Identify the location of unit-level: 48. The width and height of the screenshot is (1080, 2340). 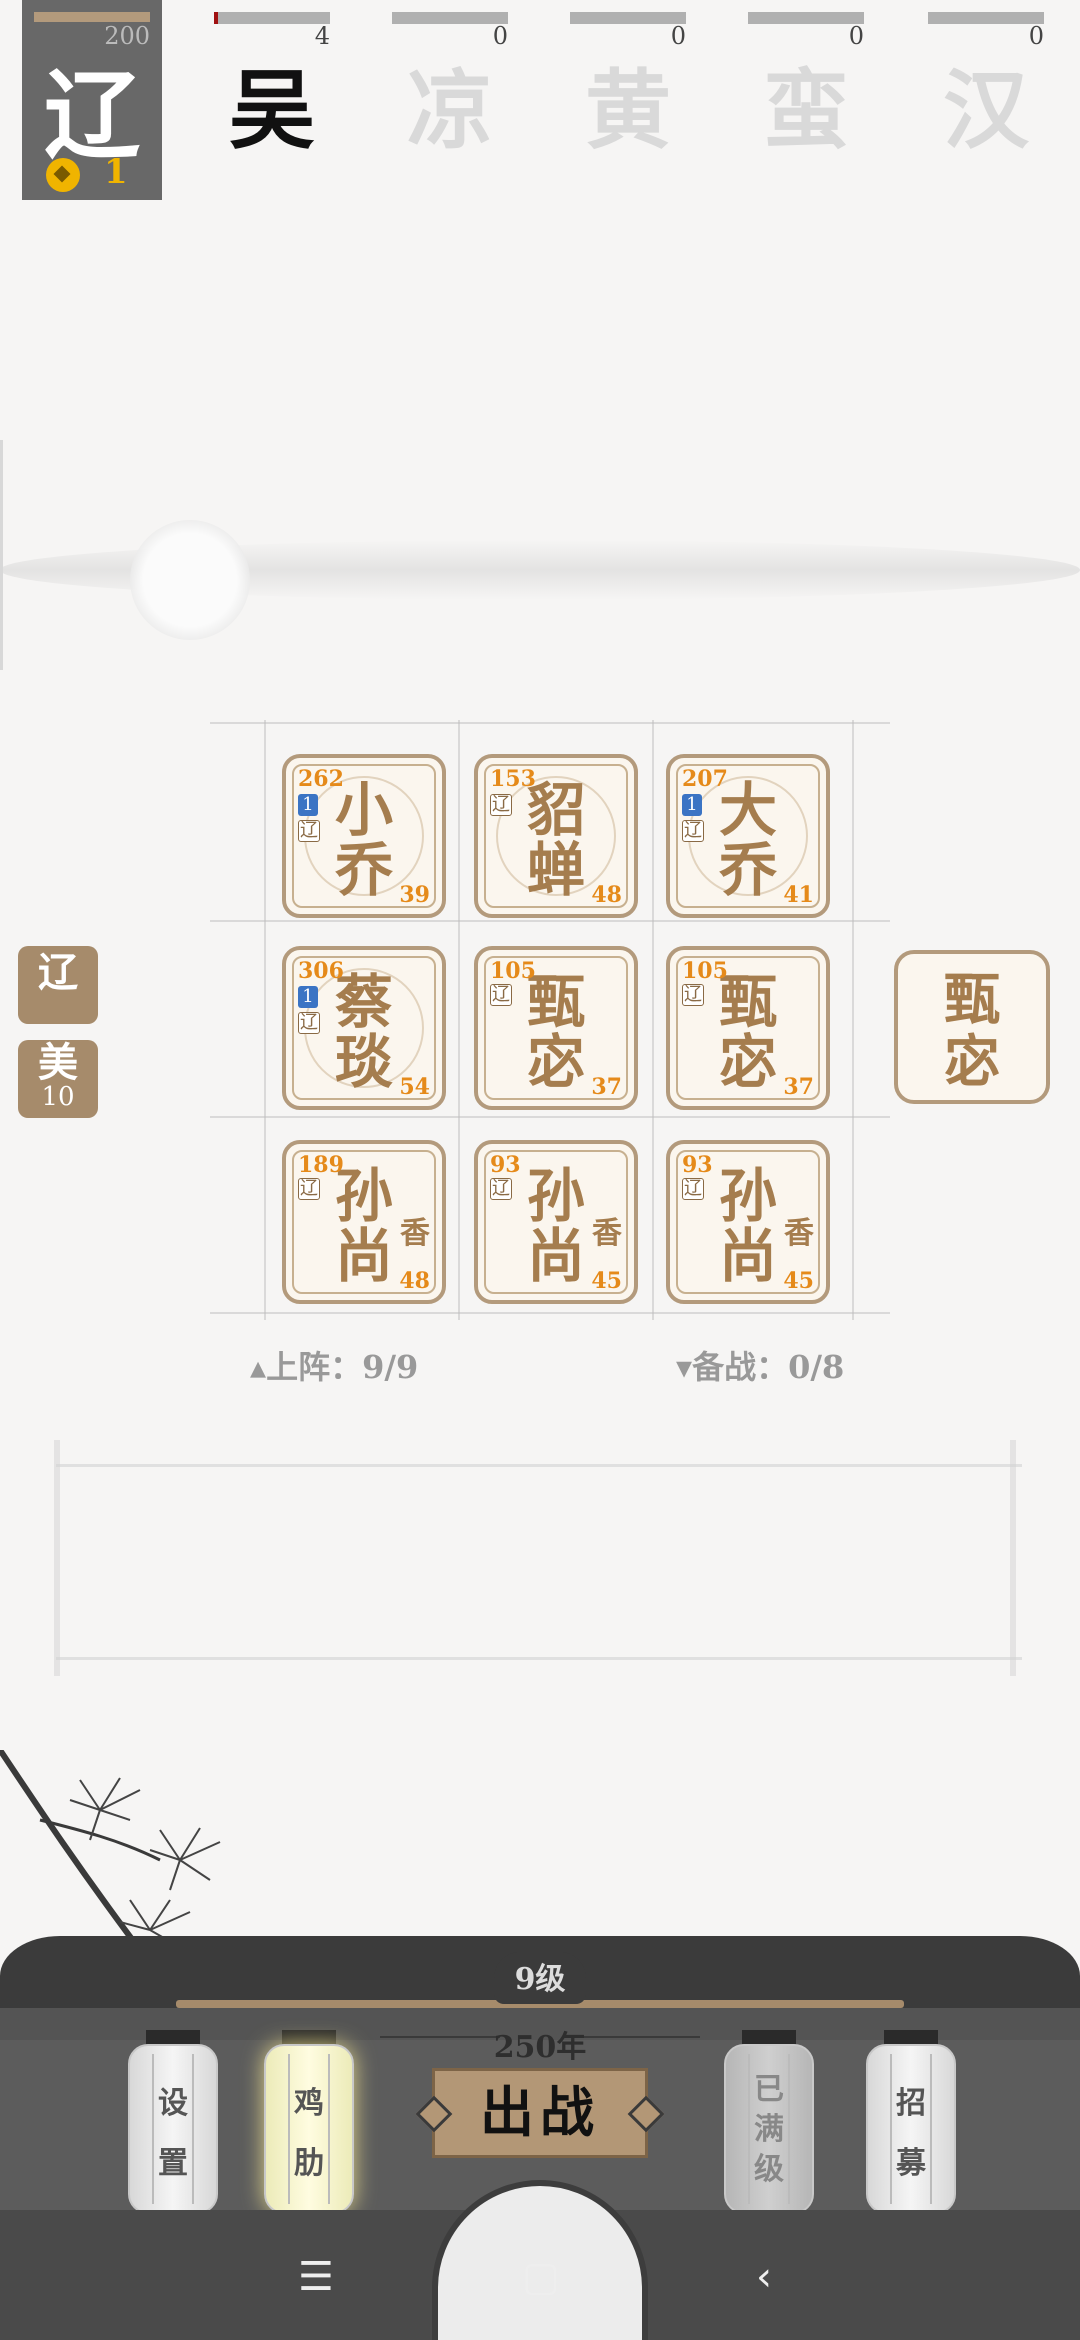
(414, 1281).